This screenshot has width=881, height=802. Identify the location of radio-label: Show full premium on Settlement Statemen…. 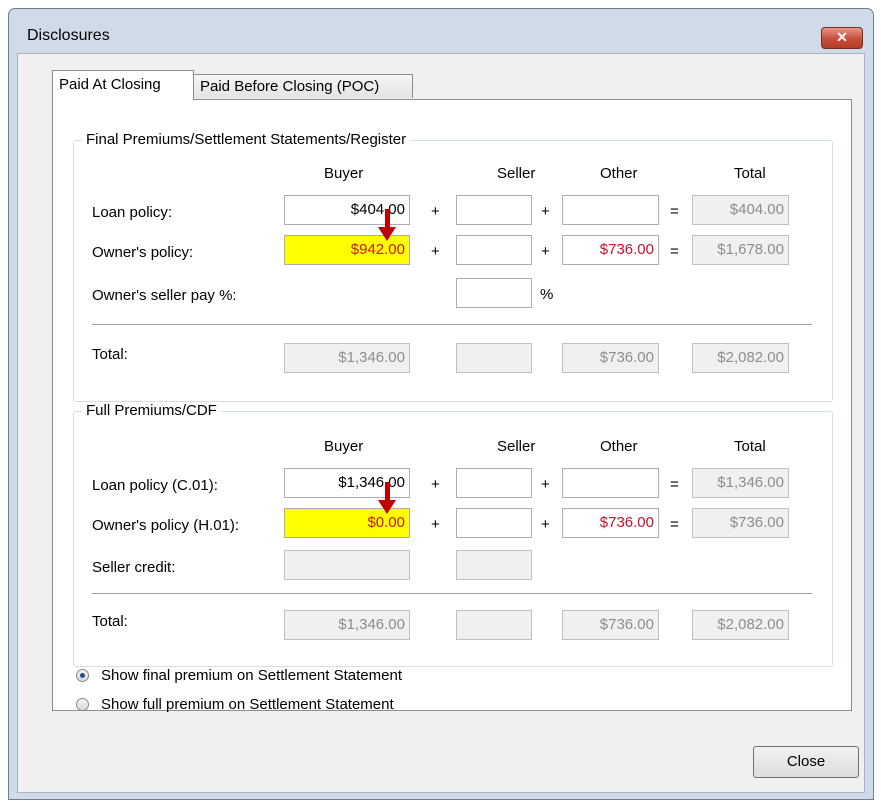
(247, 704).